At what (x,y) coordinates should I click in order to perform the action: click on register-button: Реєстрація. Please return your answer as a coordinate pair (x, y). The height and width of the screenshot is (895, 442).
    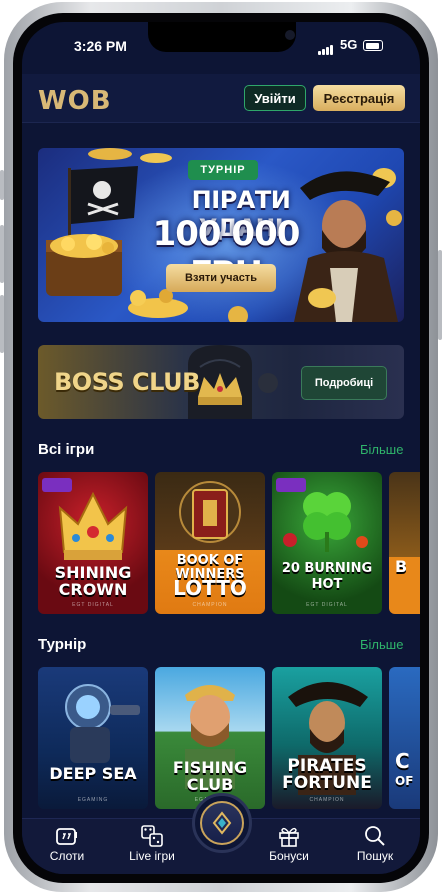
    Looking at the image, I should click on (359, 98).